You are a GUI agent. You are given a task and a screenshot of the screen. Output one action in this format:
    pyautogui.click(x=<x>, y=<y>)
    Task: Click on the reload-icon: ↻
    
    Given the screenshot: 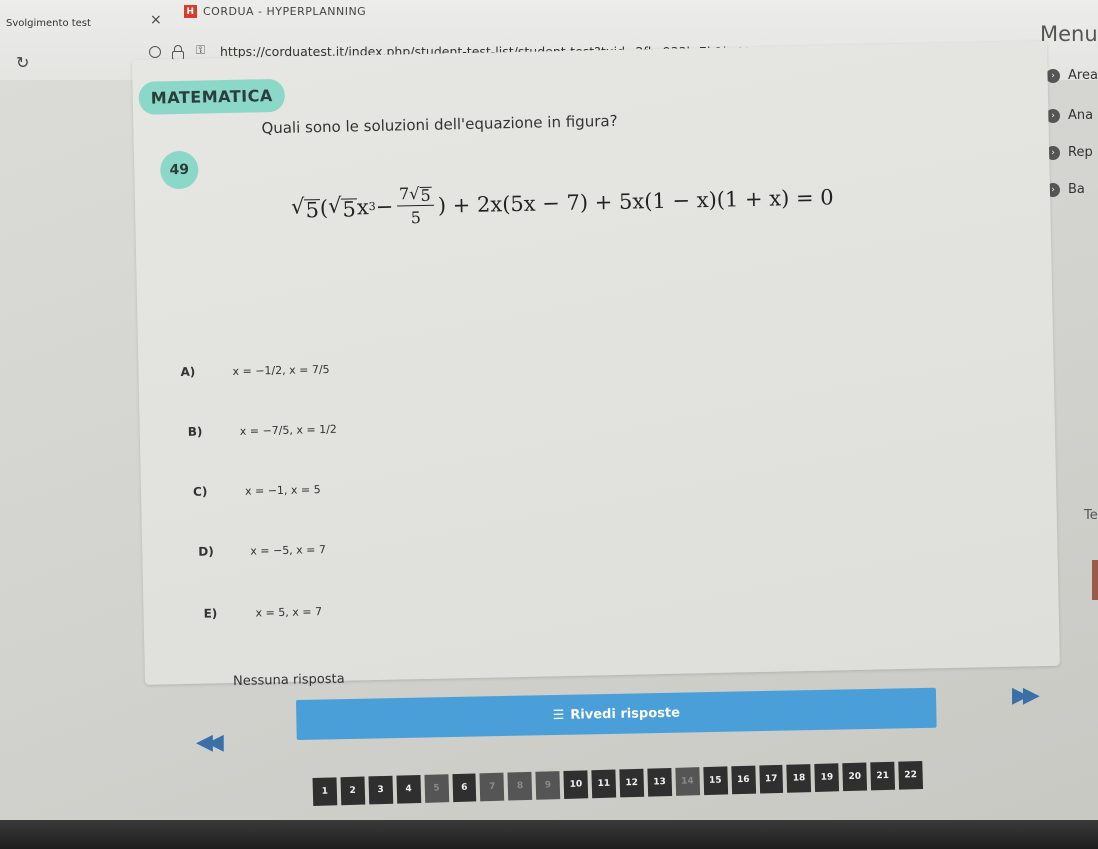 What is the action you would take?
    pyautogui.click(x=22, y=62)
    